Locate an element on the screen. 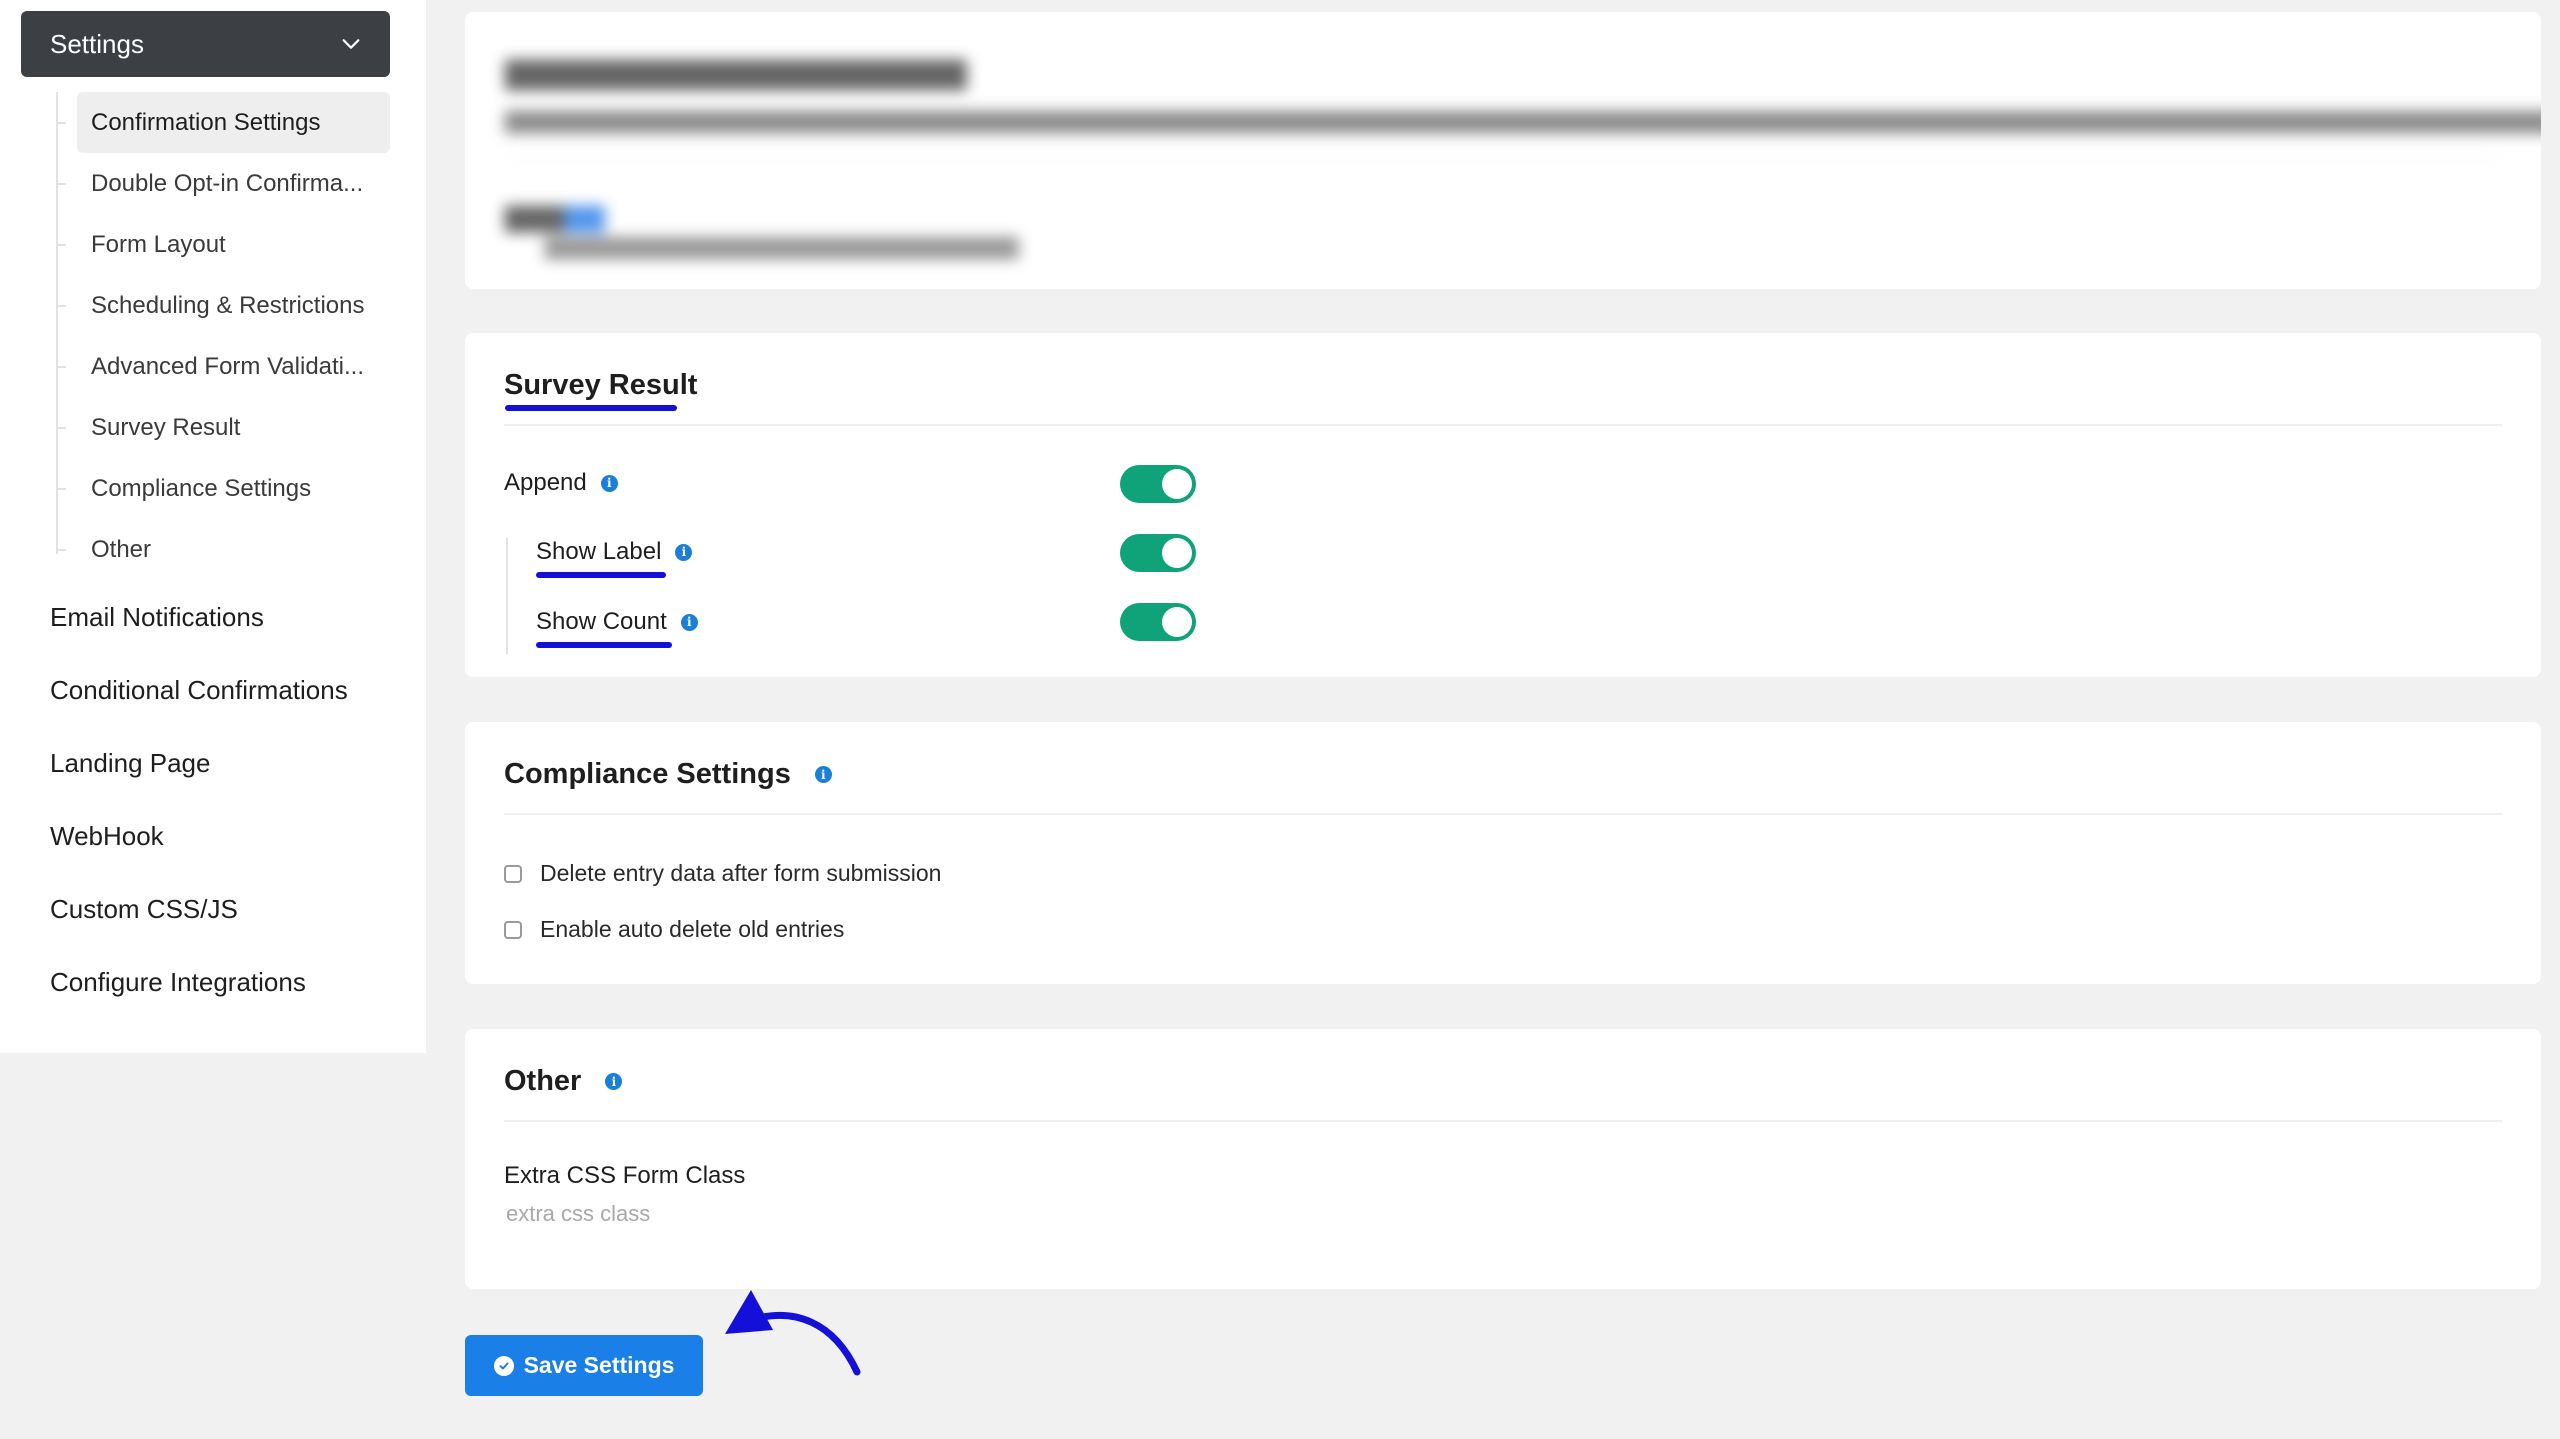 This screenshot has height=1439, width=2560. sidebar-item-label: Other is located at coordinates (233, 549).